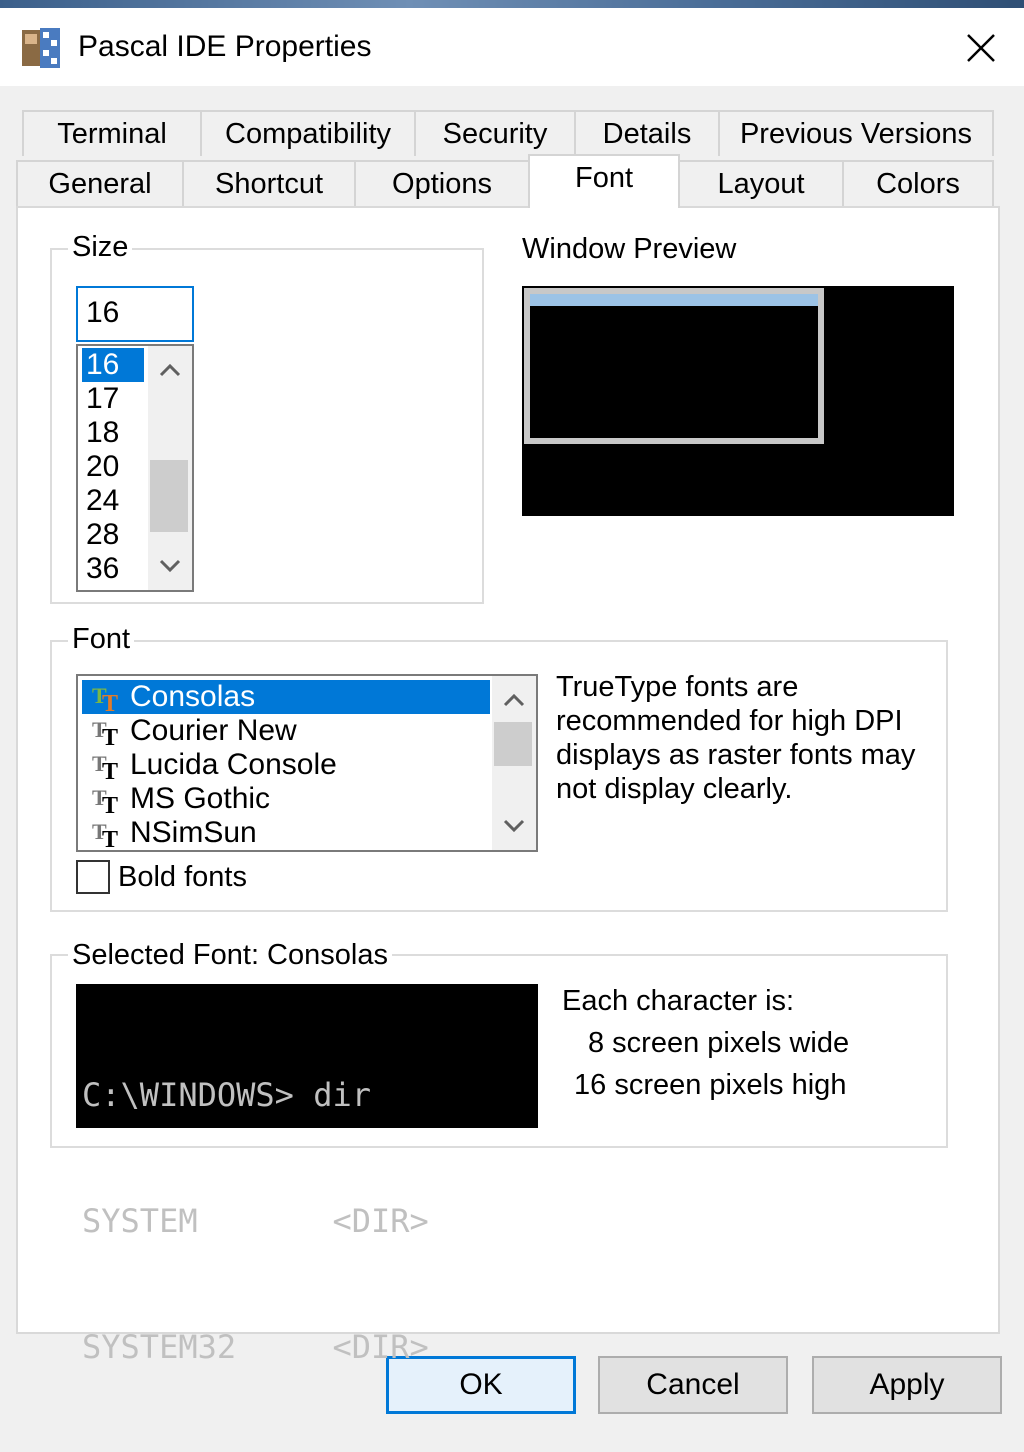 The height and width of the screenshot is (1452, 1024). What do you see at coordinates (101, 639) in the screenshot?
I see `font-group-label: Font` at bounding box center [101, 639].